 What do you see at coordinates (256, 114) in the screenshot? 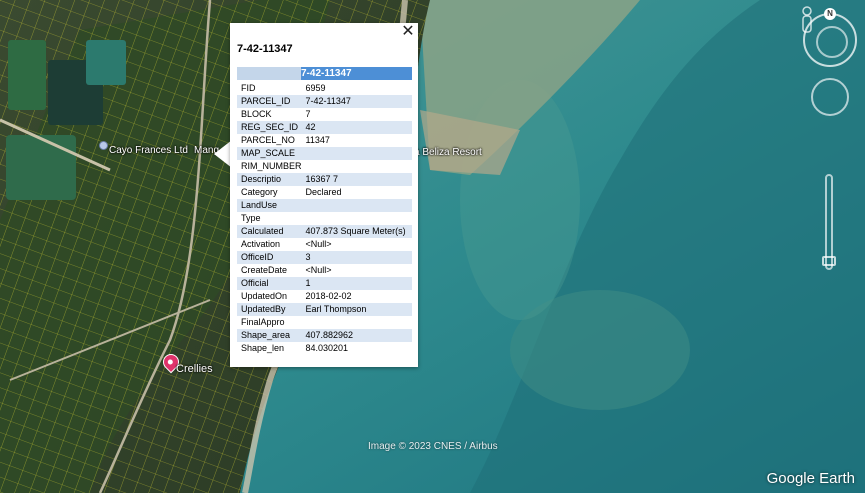
I see `attribute-key: BLOCK` at bounding box center [256, 114].